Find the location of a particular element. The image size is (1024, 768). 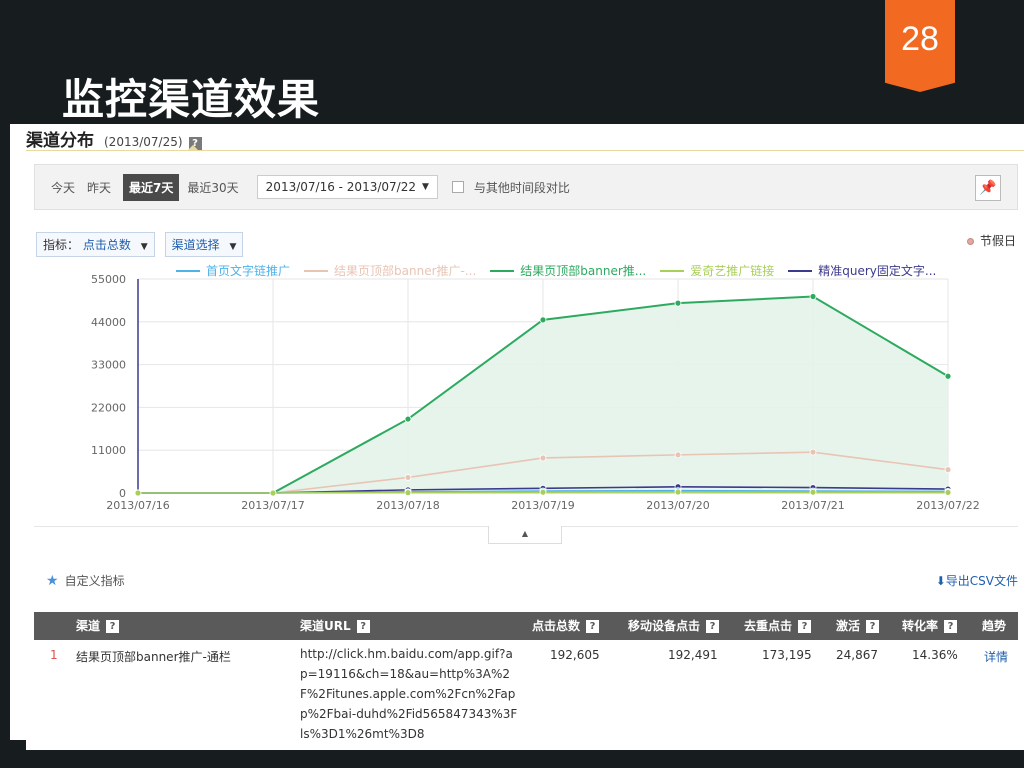

section-header: 渠道分布 (2013/07/25) ? is located at coordinates (114, 138).